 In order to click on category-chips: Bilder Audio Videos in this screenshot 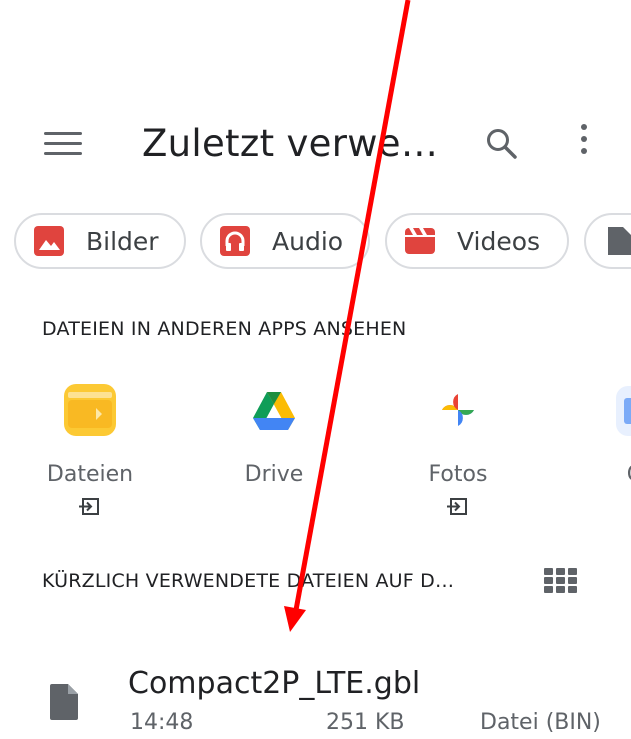, I will do `click(315, 244)`.